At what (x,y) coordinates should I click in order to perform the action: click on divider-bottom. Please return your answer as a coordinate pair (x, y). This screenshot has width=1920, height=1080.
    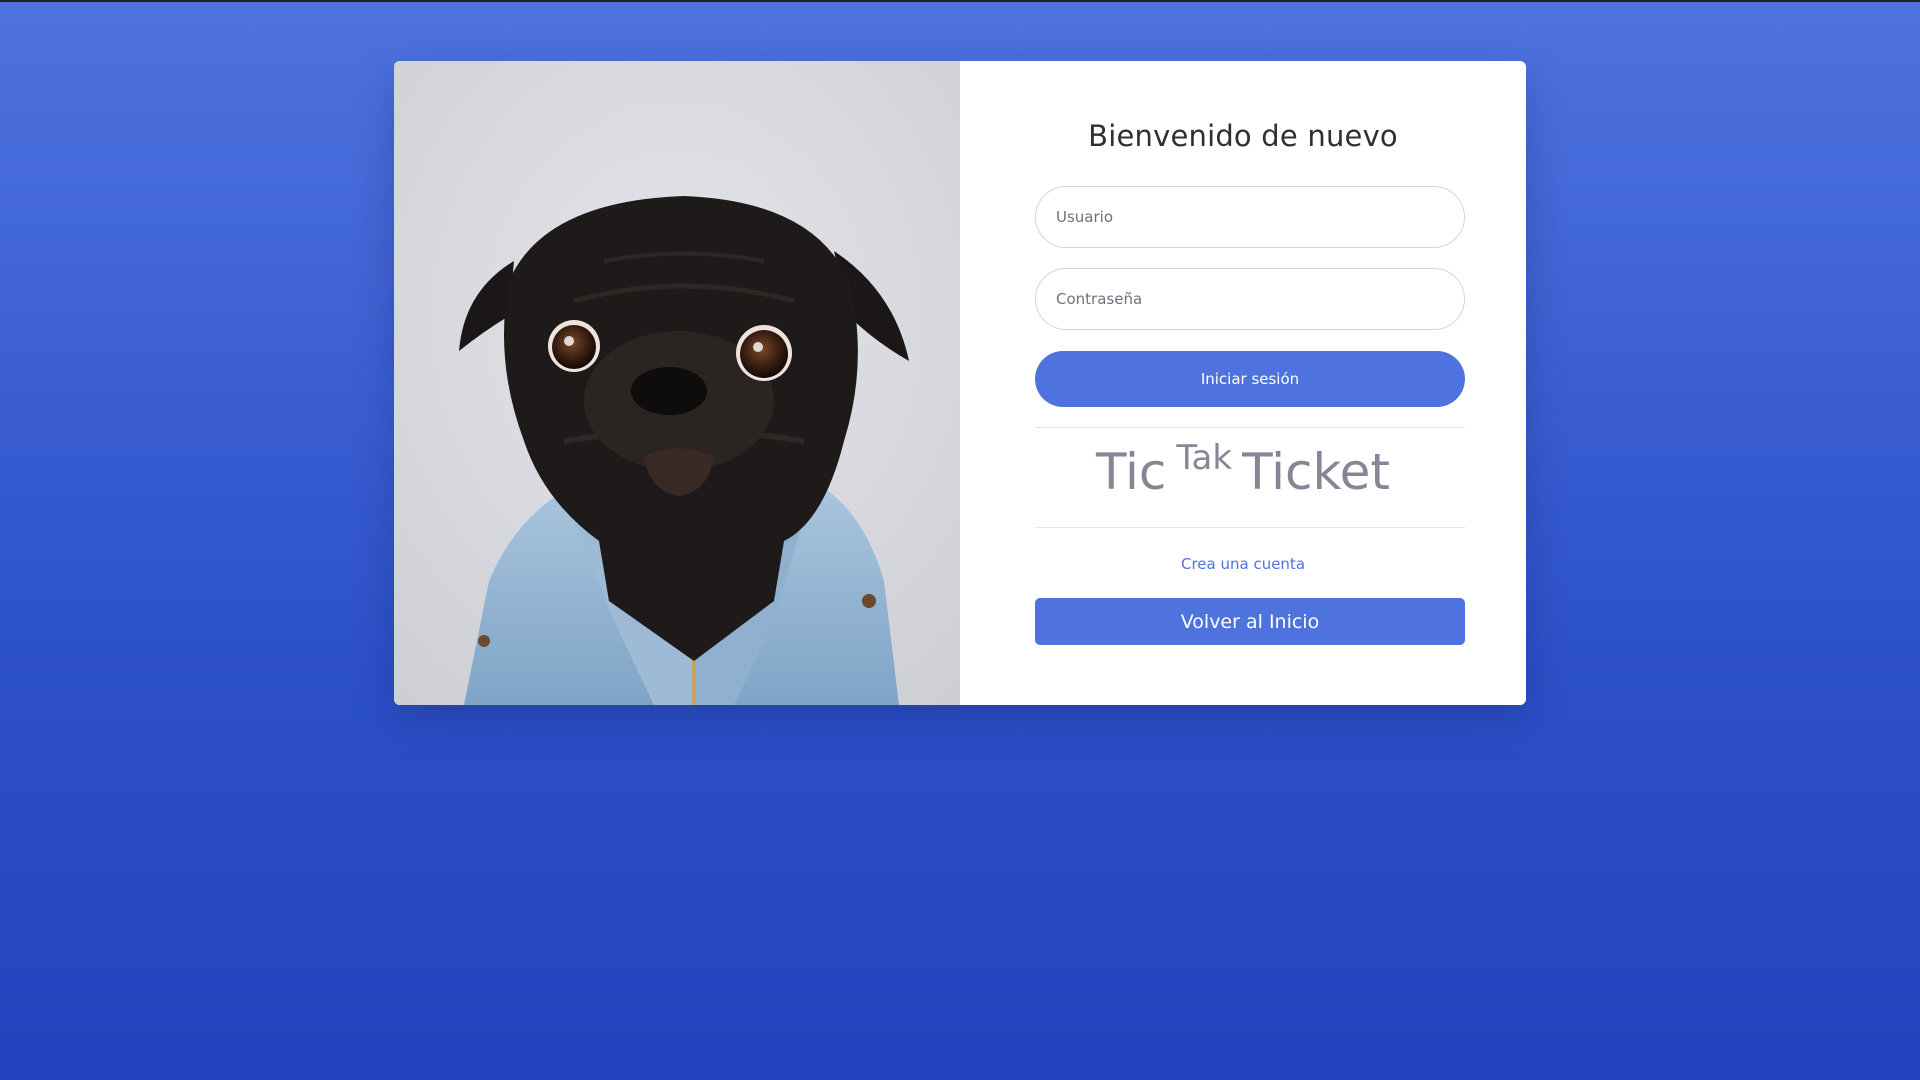
    Looking at the image, I should click on (1250, 527).